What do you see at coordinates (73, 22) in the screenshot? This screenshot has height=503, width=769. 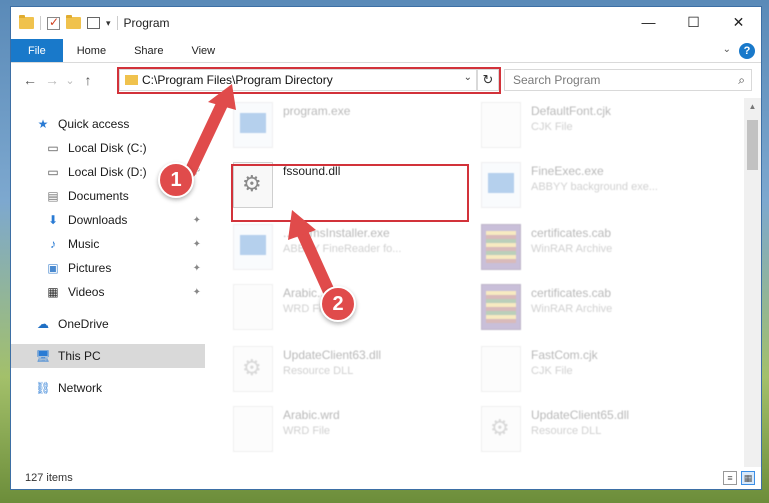 I see `new-folder-icon` at bounding box center [73, 22].